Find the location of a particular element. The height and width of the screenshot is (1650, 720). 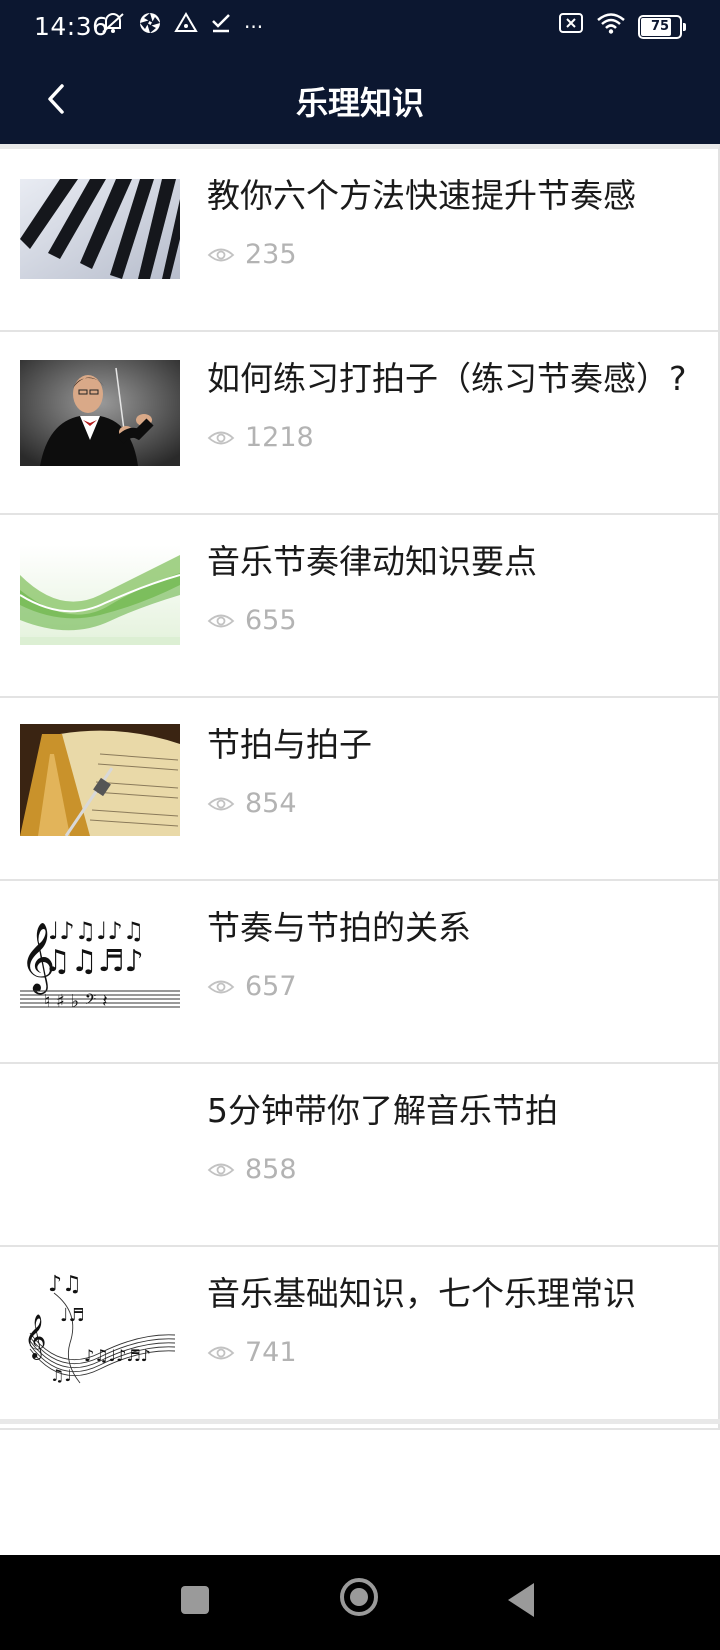

header-bar: 乐理知识 is located at coordinates (360, 99).